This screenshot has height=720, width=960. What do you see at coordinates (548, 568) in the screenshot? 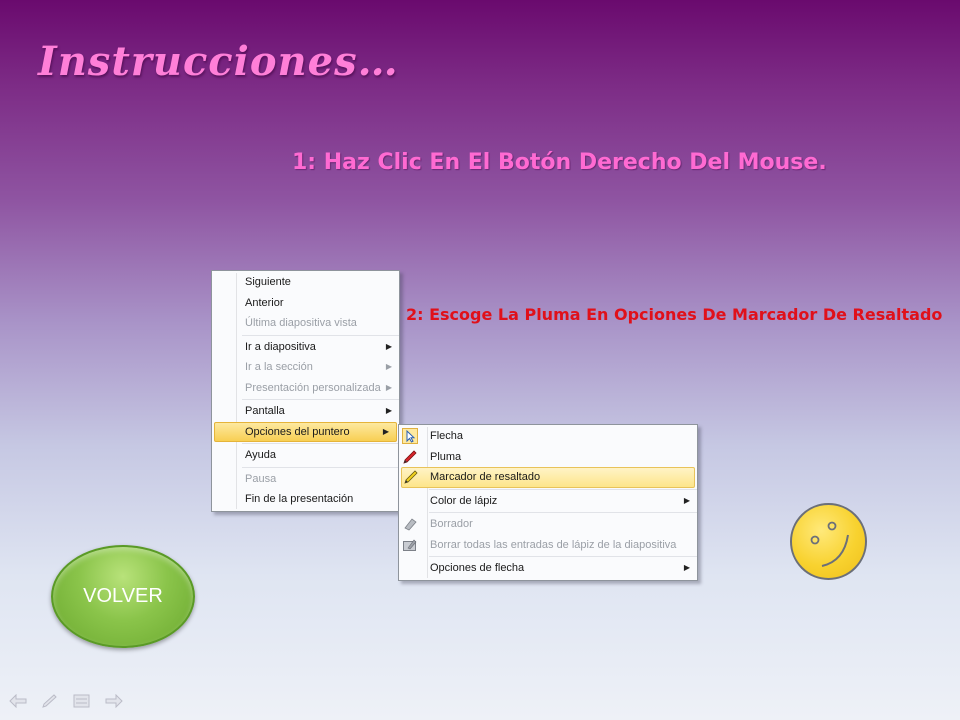
I see `menu-item-opciones-de-flecha: Opciones de flecha ▶` at bounding box center [548, 568].